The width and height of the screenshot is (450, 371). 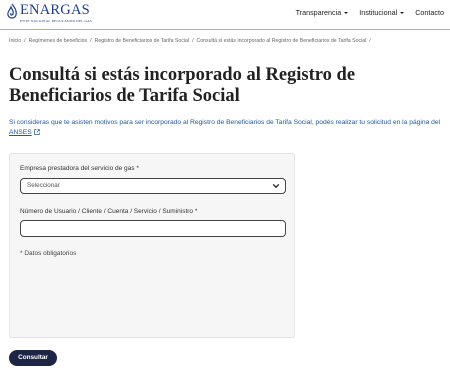 I want to click on enargas-logo: ENARGAS ENTE NACIONAL REGULADOR DEL GAS, so click(x=49, y=13).